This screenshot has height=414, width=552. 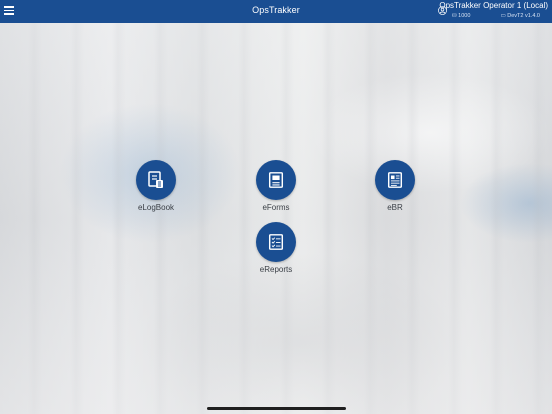 I want to click on version-info: ▭ DevT2 v1.4.0, so click(x=520, y=16).